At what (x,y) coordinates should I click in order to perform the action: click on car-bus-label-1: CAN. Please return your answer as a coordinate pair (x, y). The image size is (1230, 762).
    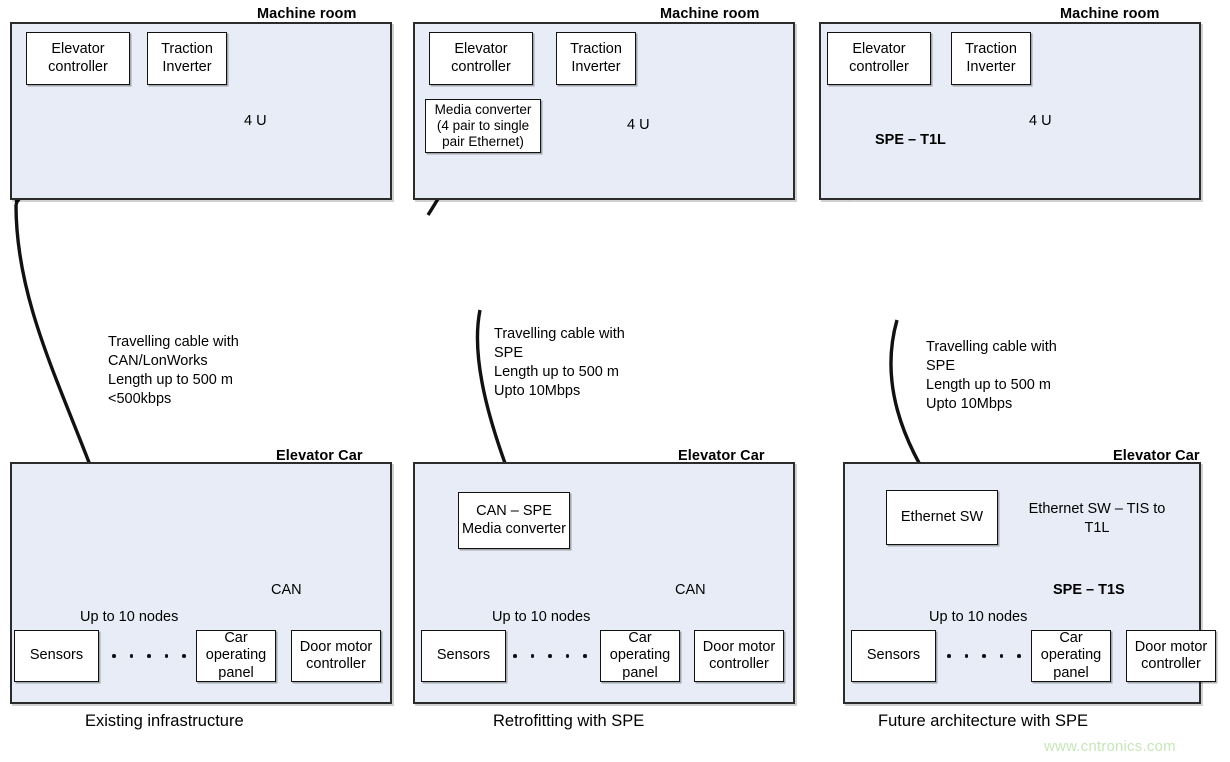
    Looking at the image, I should click on (286, 590).